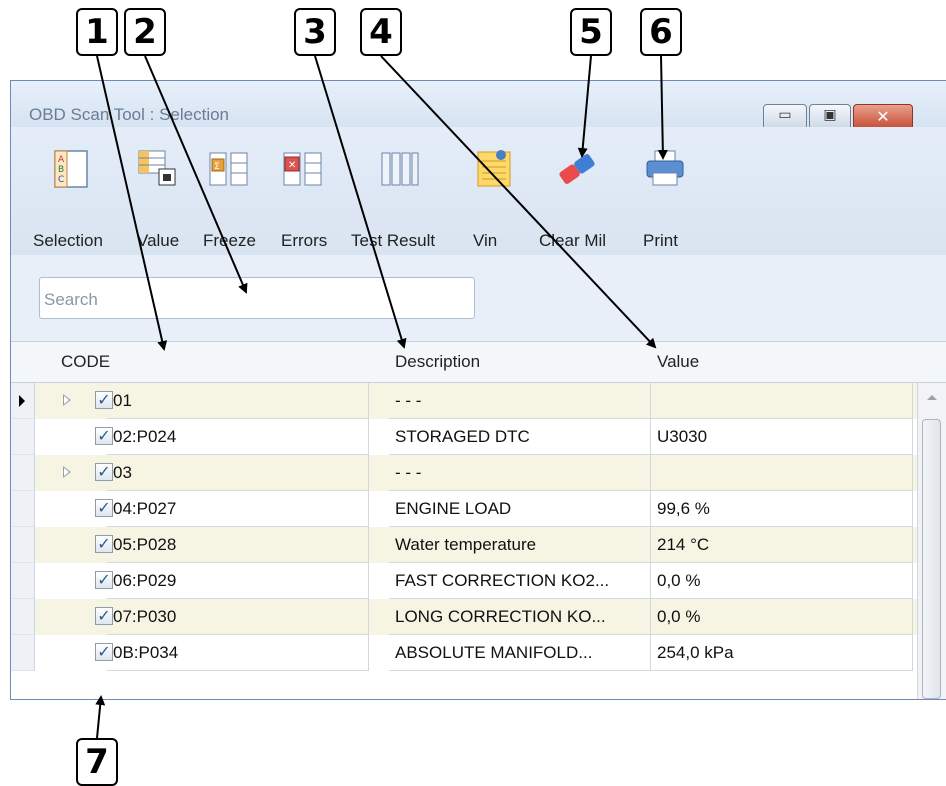  I want to click on table-row: ✓ 03- - -, so click(464, 473).